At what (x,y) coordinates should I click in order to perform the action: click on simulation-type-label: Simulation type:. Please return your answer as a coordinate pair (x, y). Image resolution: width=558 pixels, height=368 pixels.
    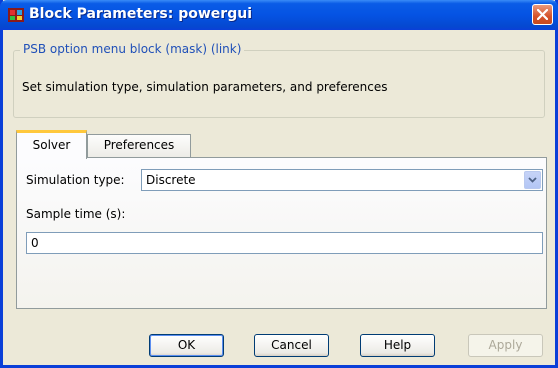
    Looking at the image, I should click on (75, 180).